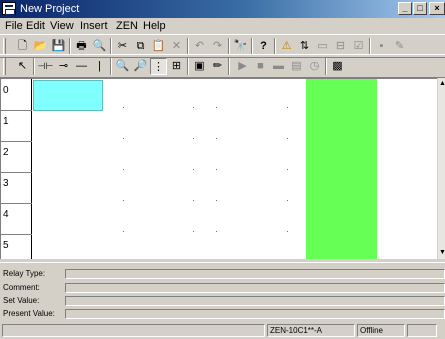 The height and width of the screenshot is (339, 445). What do you see at coordinates (381, 330) in the screenshot?
I see `status-connection: Offline` at bounding box center [381, 330].